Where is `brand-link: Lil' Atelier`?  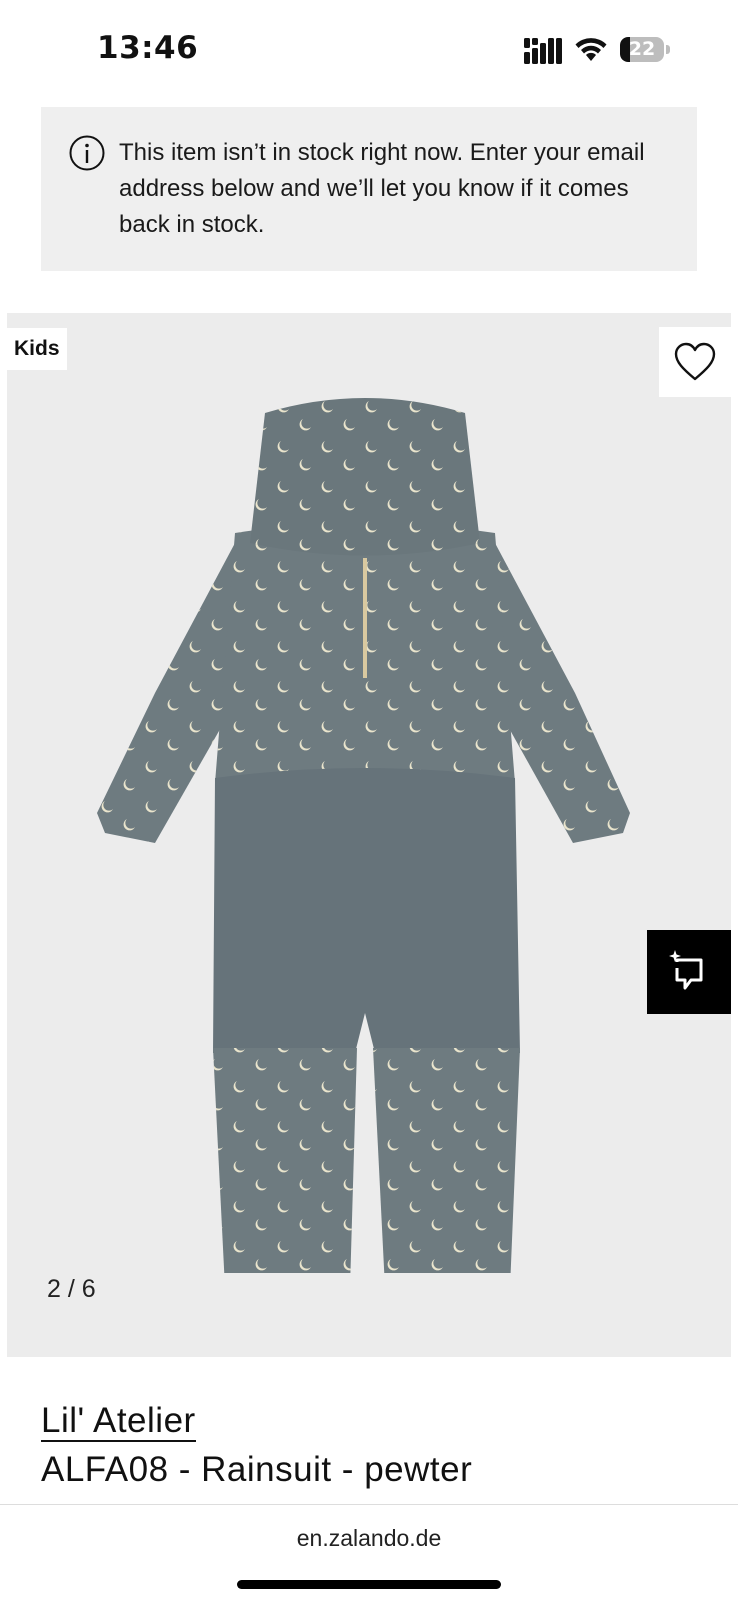
brand-link: Lil' Atelier is located at coordinates (118, 1422).